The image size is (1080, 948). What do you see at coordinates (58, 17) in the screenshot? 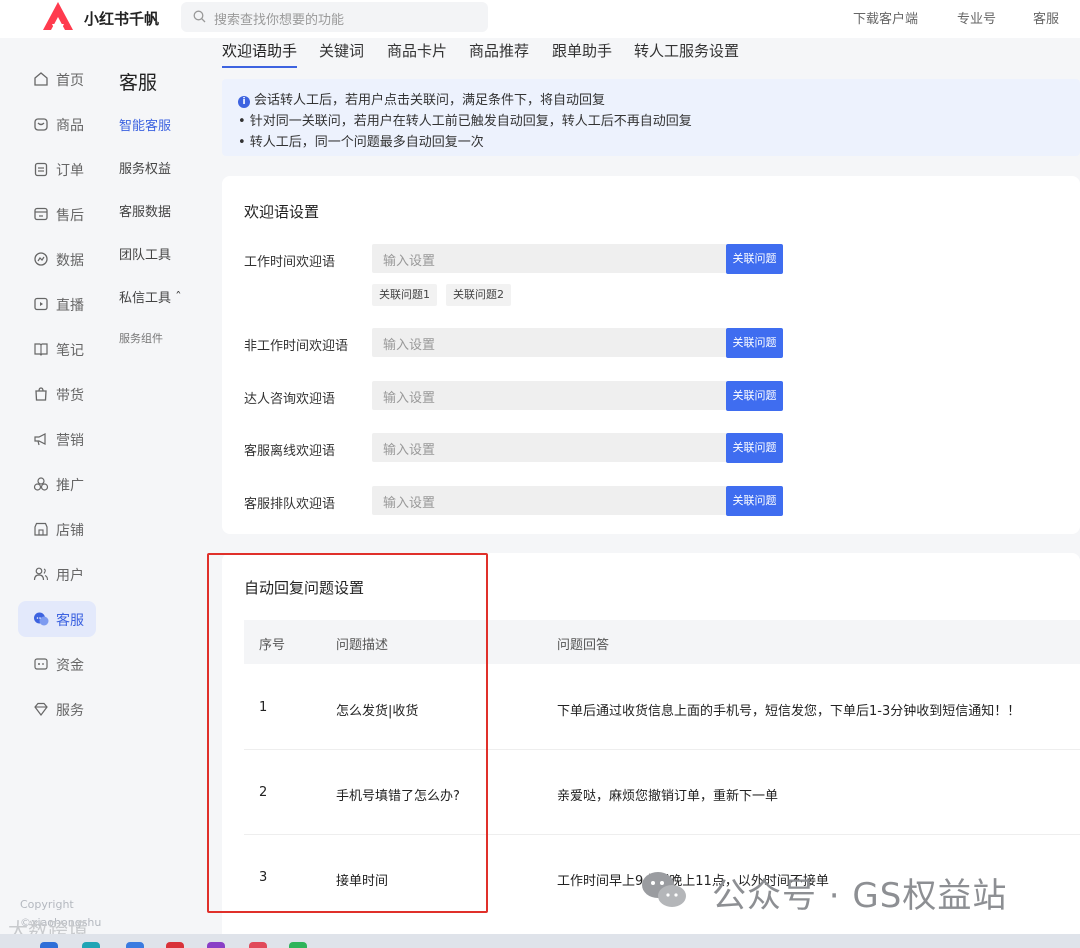
I see `app-logo-icon` at bounding box center [58, 17].